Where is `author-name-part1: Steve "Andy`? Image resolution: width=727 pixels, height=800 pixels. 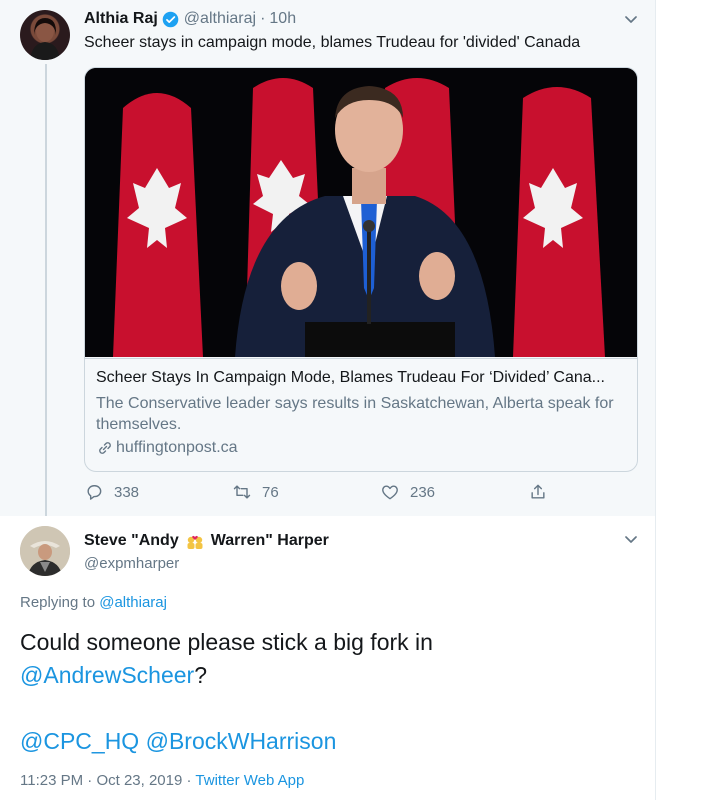
author-name-part1: Steve "Andy is located at coordinates (131, 541).